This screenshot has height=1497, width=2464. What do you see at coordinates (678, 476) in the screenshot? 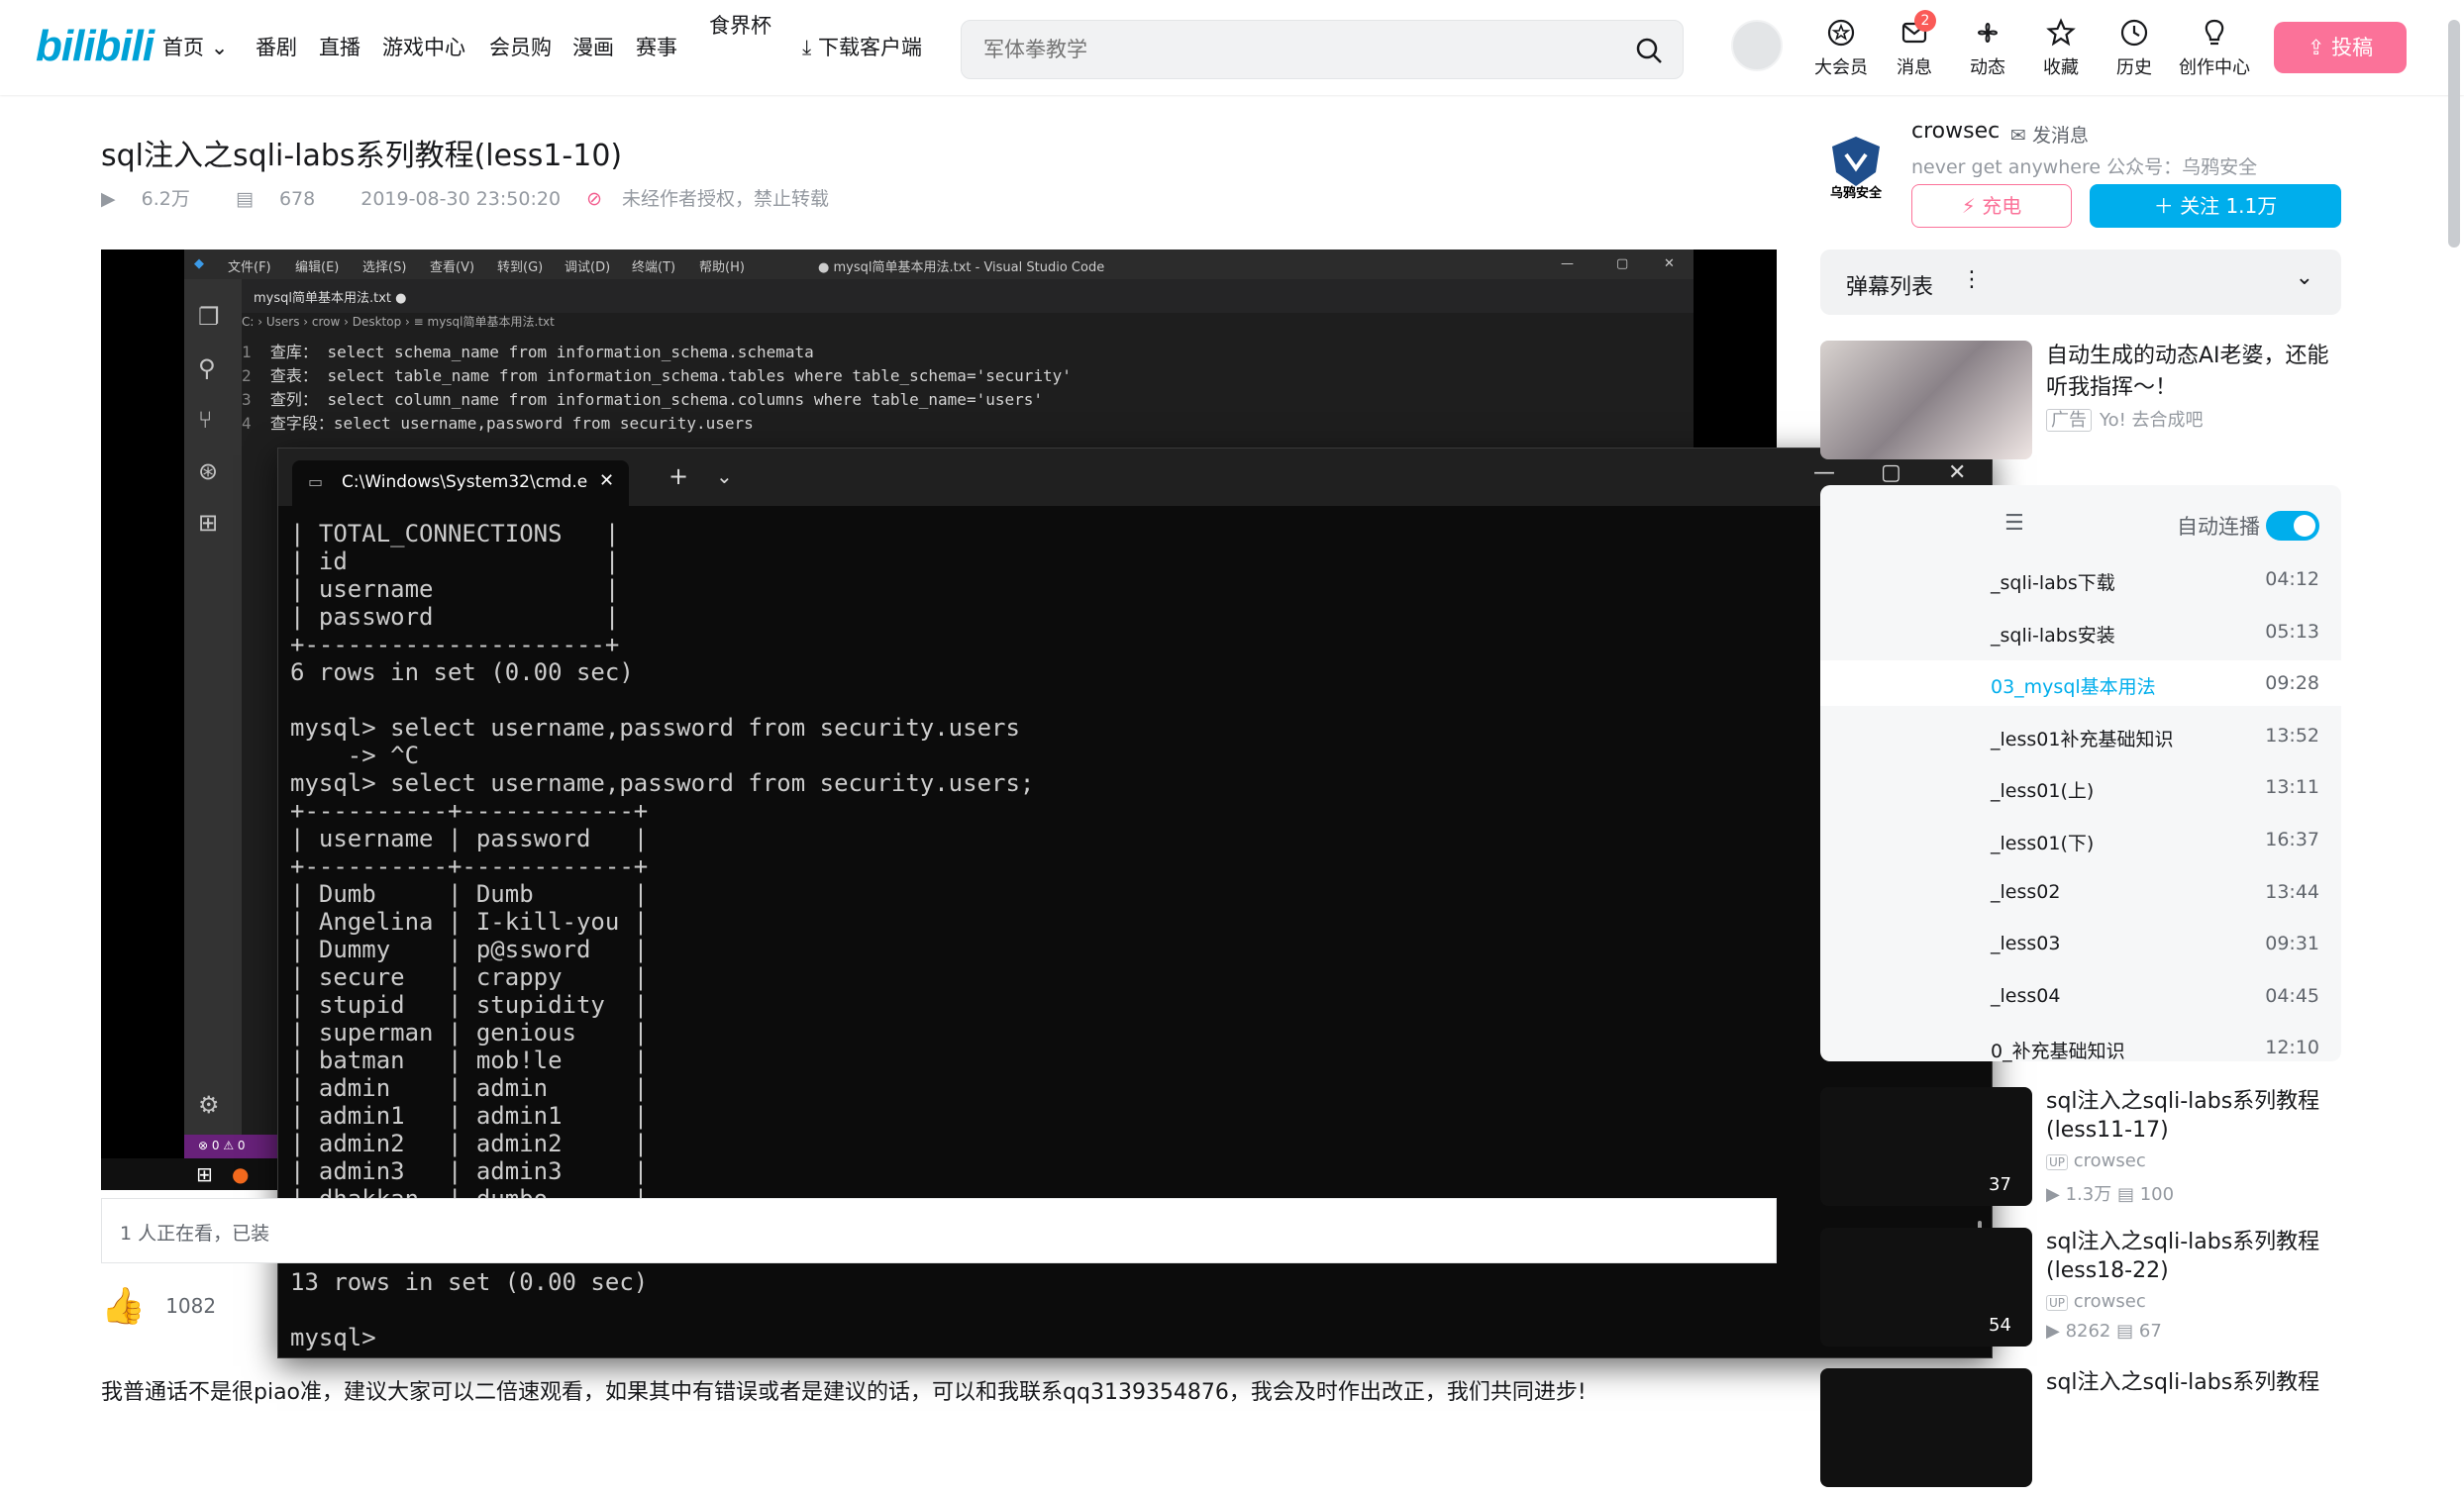
I see `new-tab-icon: +` at bounding box center [678, 476].